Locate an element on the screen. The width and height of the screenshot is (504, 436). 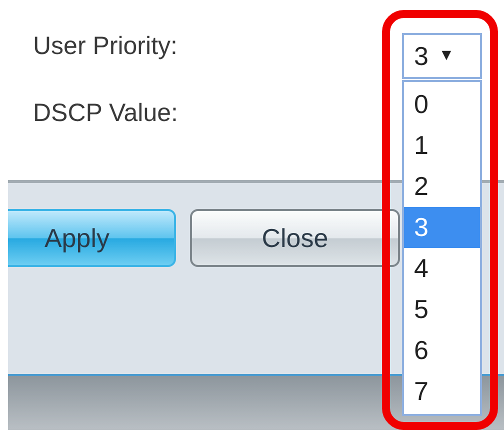
field-label: User Priority: is located at coordinates (105, 46).